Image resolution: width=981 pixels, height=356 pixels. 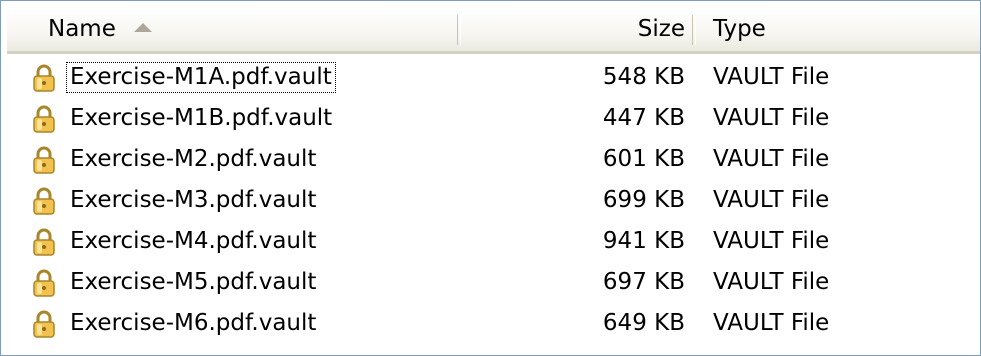 I want to click on file-size: 649 KB, so click(x=643, y=323).